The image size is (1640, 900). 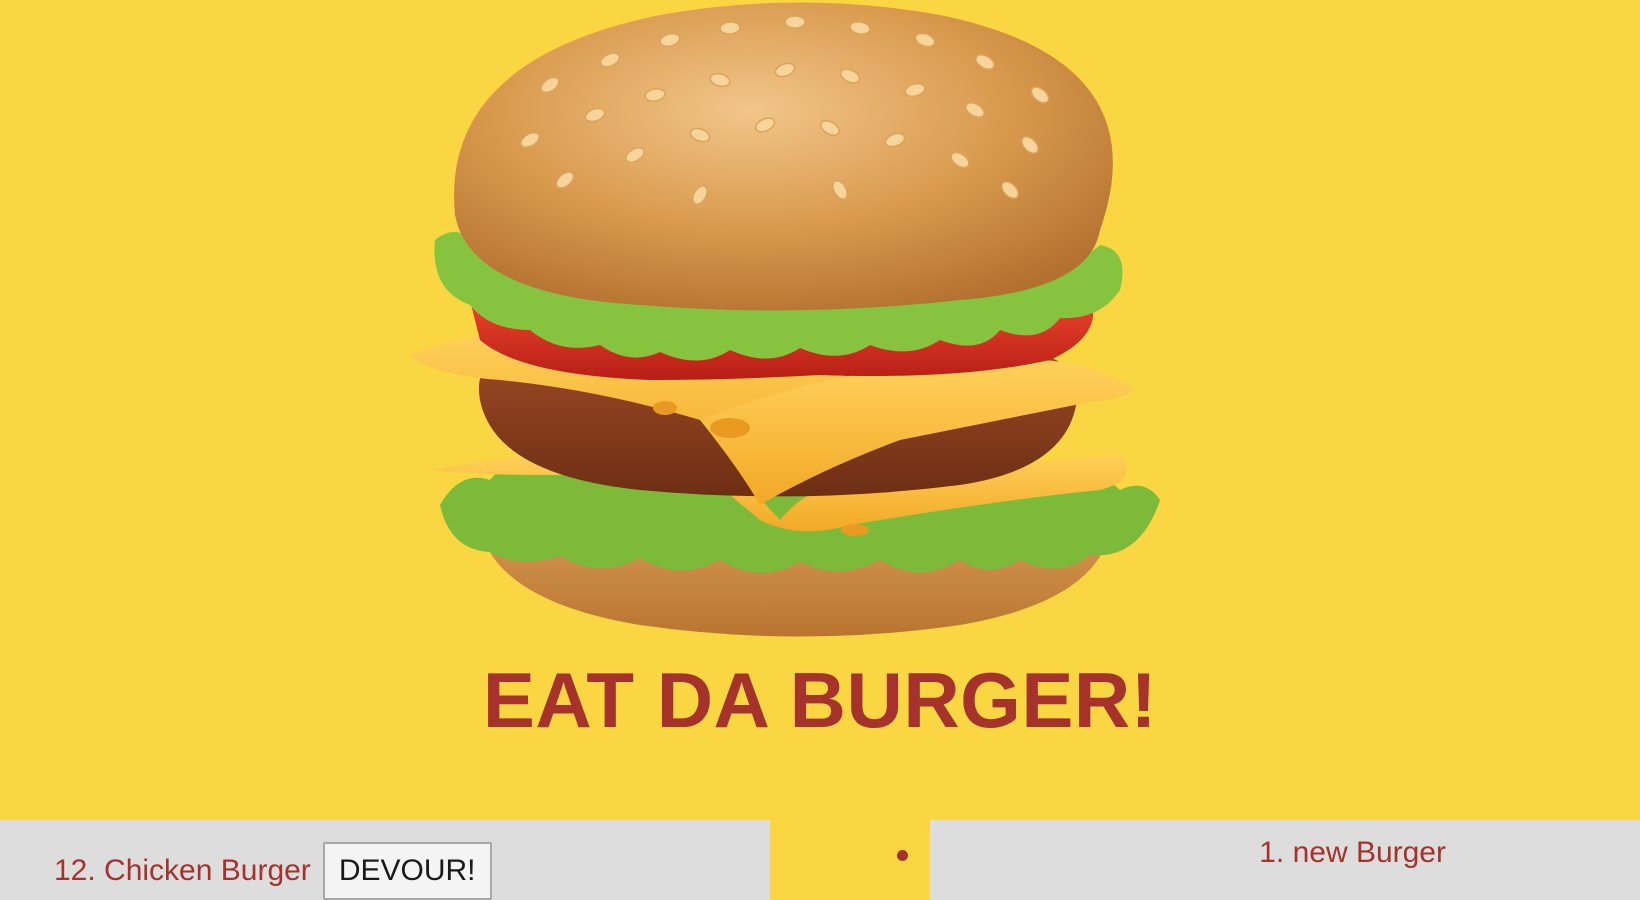 I want to click on uneaten-burgers-list: 12. Chicken Burger DEVOUR!, so click(x=385, y=860).